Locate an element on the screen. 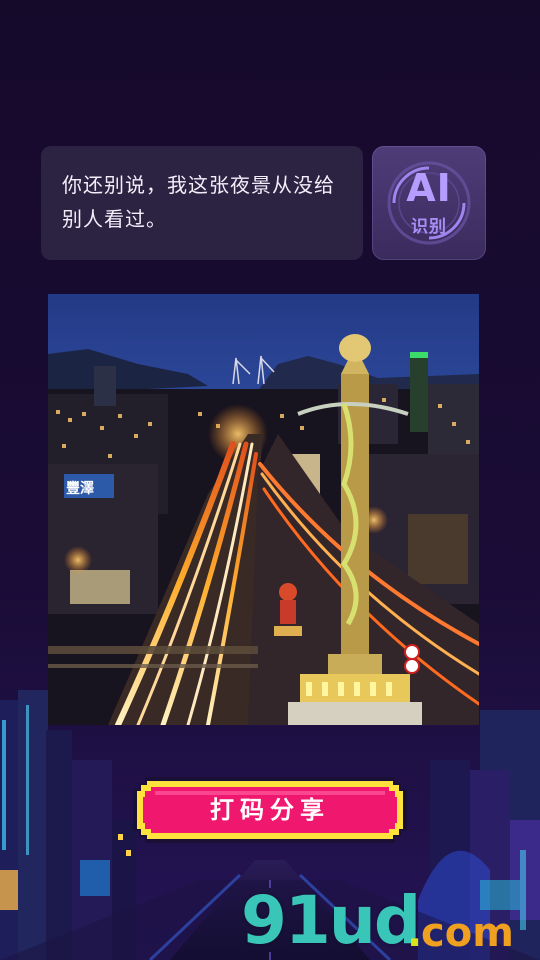 The image size is (540, 960). watermark-main: 91ud is located at coordinates (331, 920).